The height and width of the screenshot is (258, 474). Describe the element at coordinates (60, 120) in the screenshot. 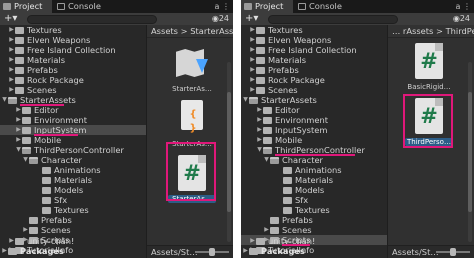

I see `tree-item-label: Environment` at that location.